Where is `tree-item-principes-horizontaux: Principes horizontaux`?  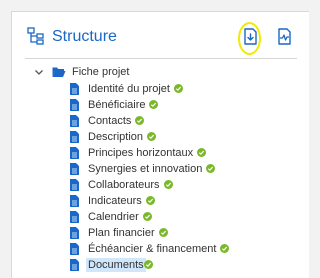 tree-item-principes-horizontaux: Principes horizontaux is located at coordinates (138, 152).